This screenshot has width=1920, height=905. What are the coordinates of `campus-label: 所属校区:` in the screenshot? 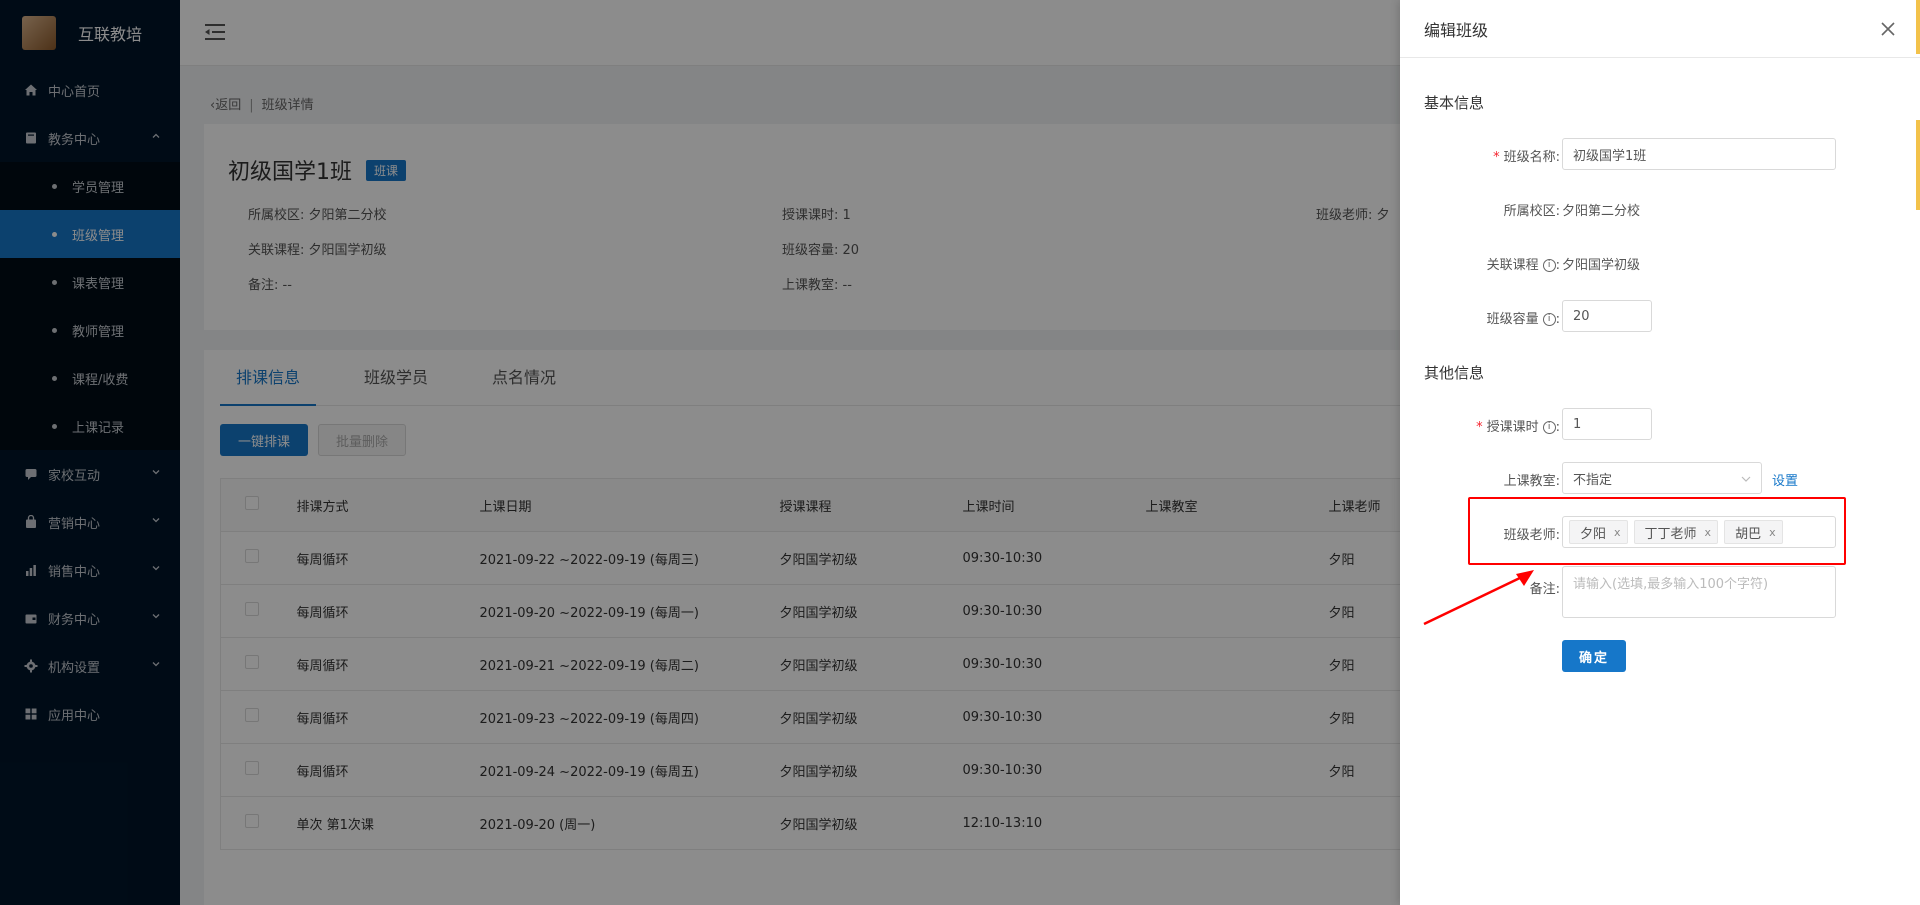 It's located at (1531, 211).